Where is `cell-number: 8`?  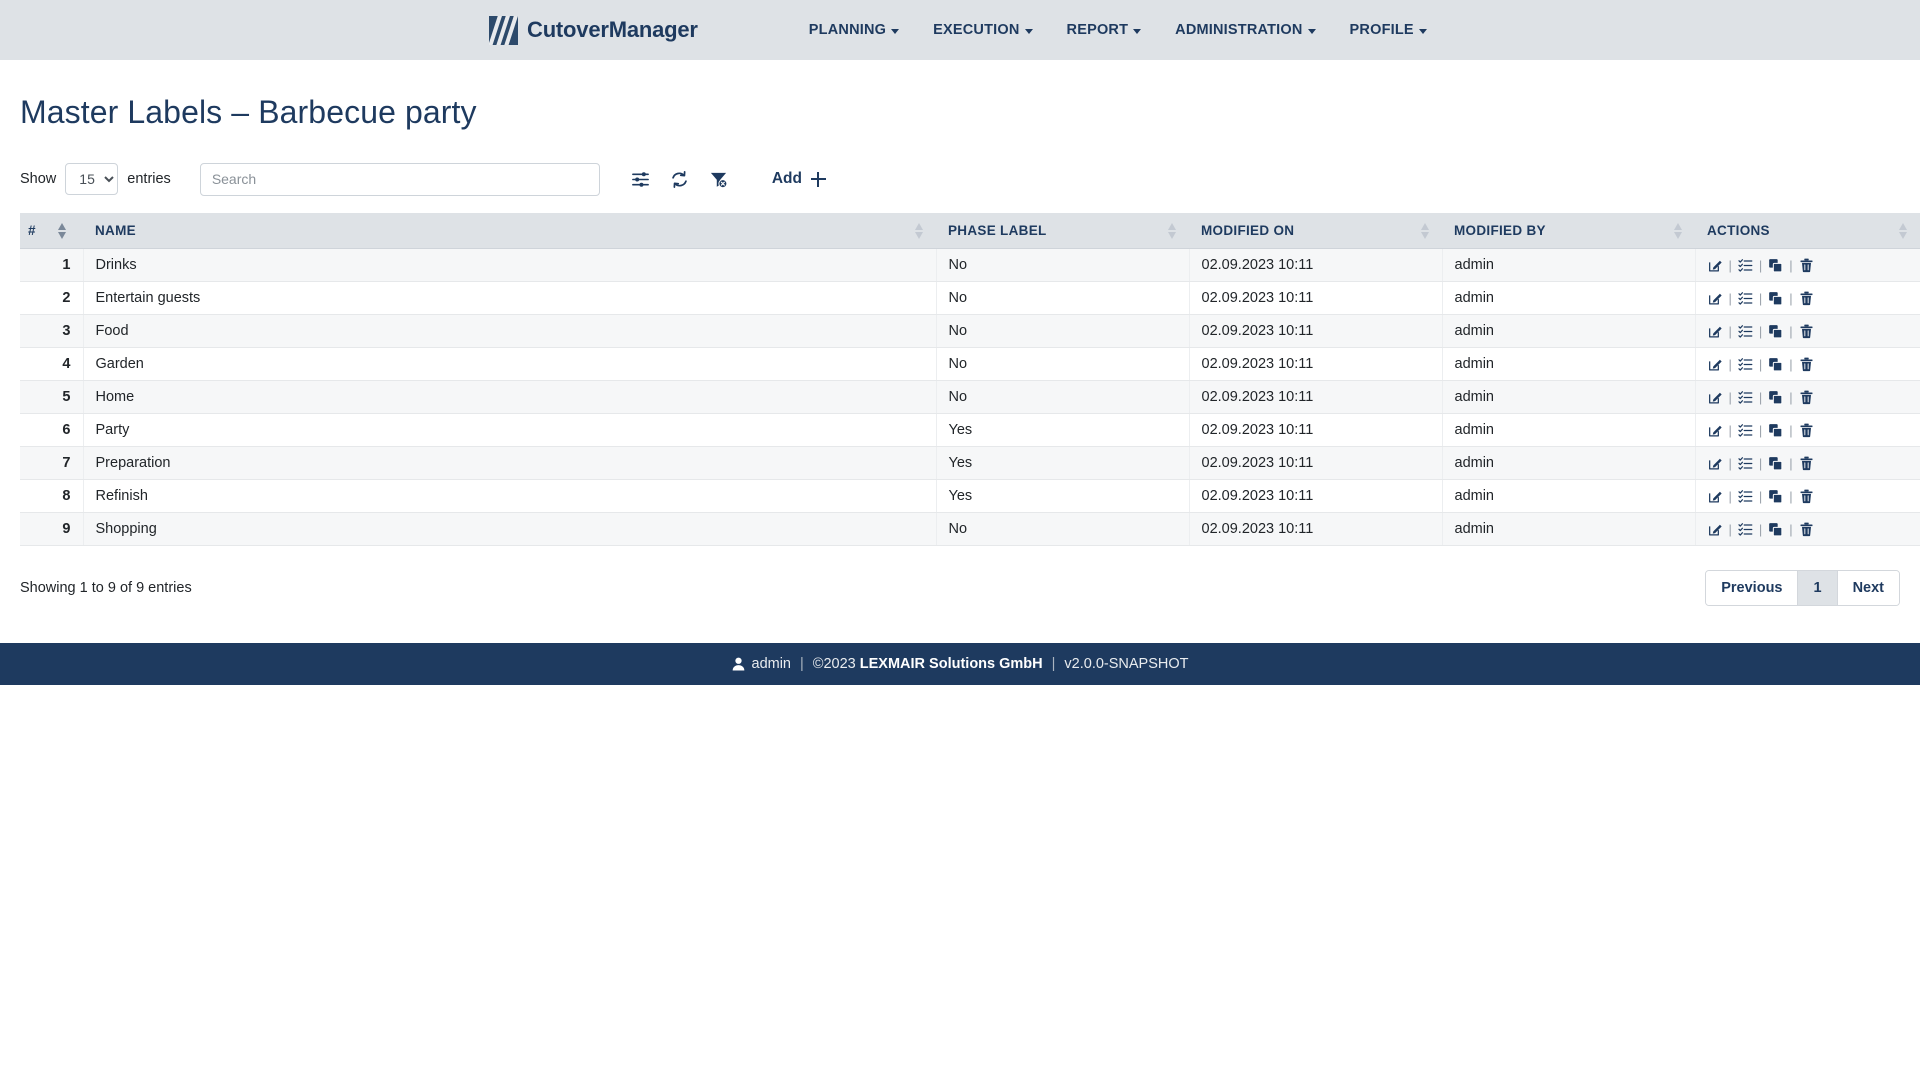
cell-number: 8 is located at coordinates (52, 496).